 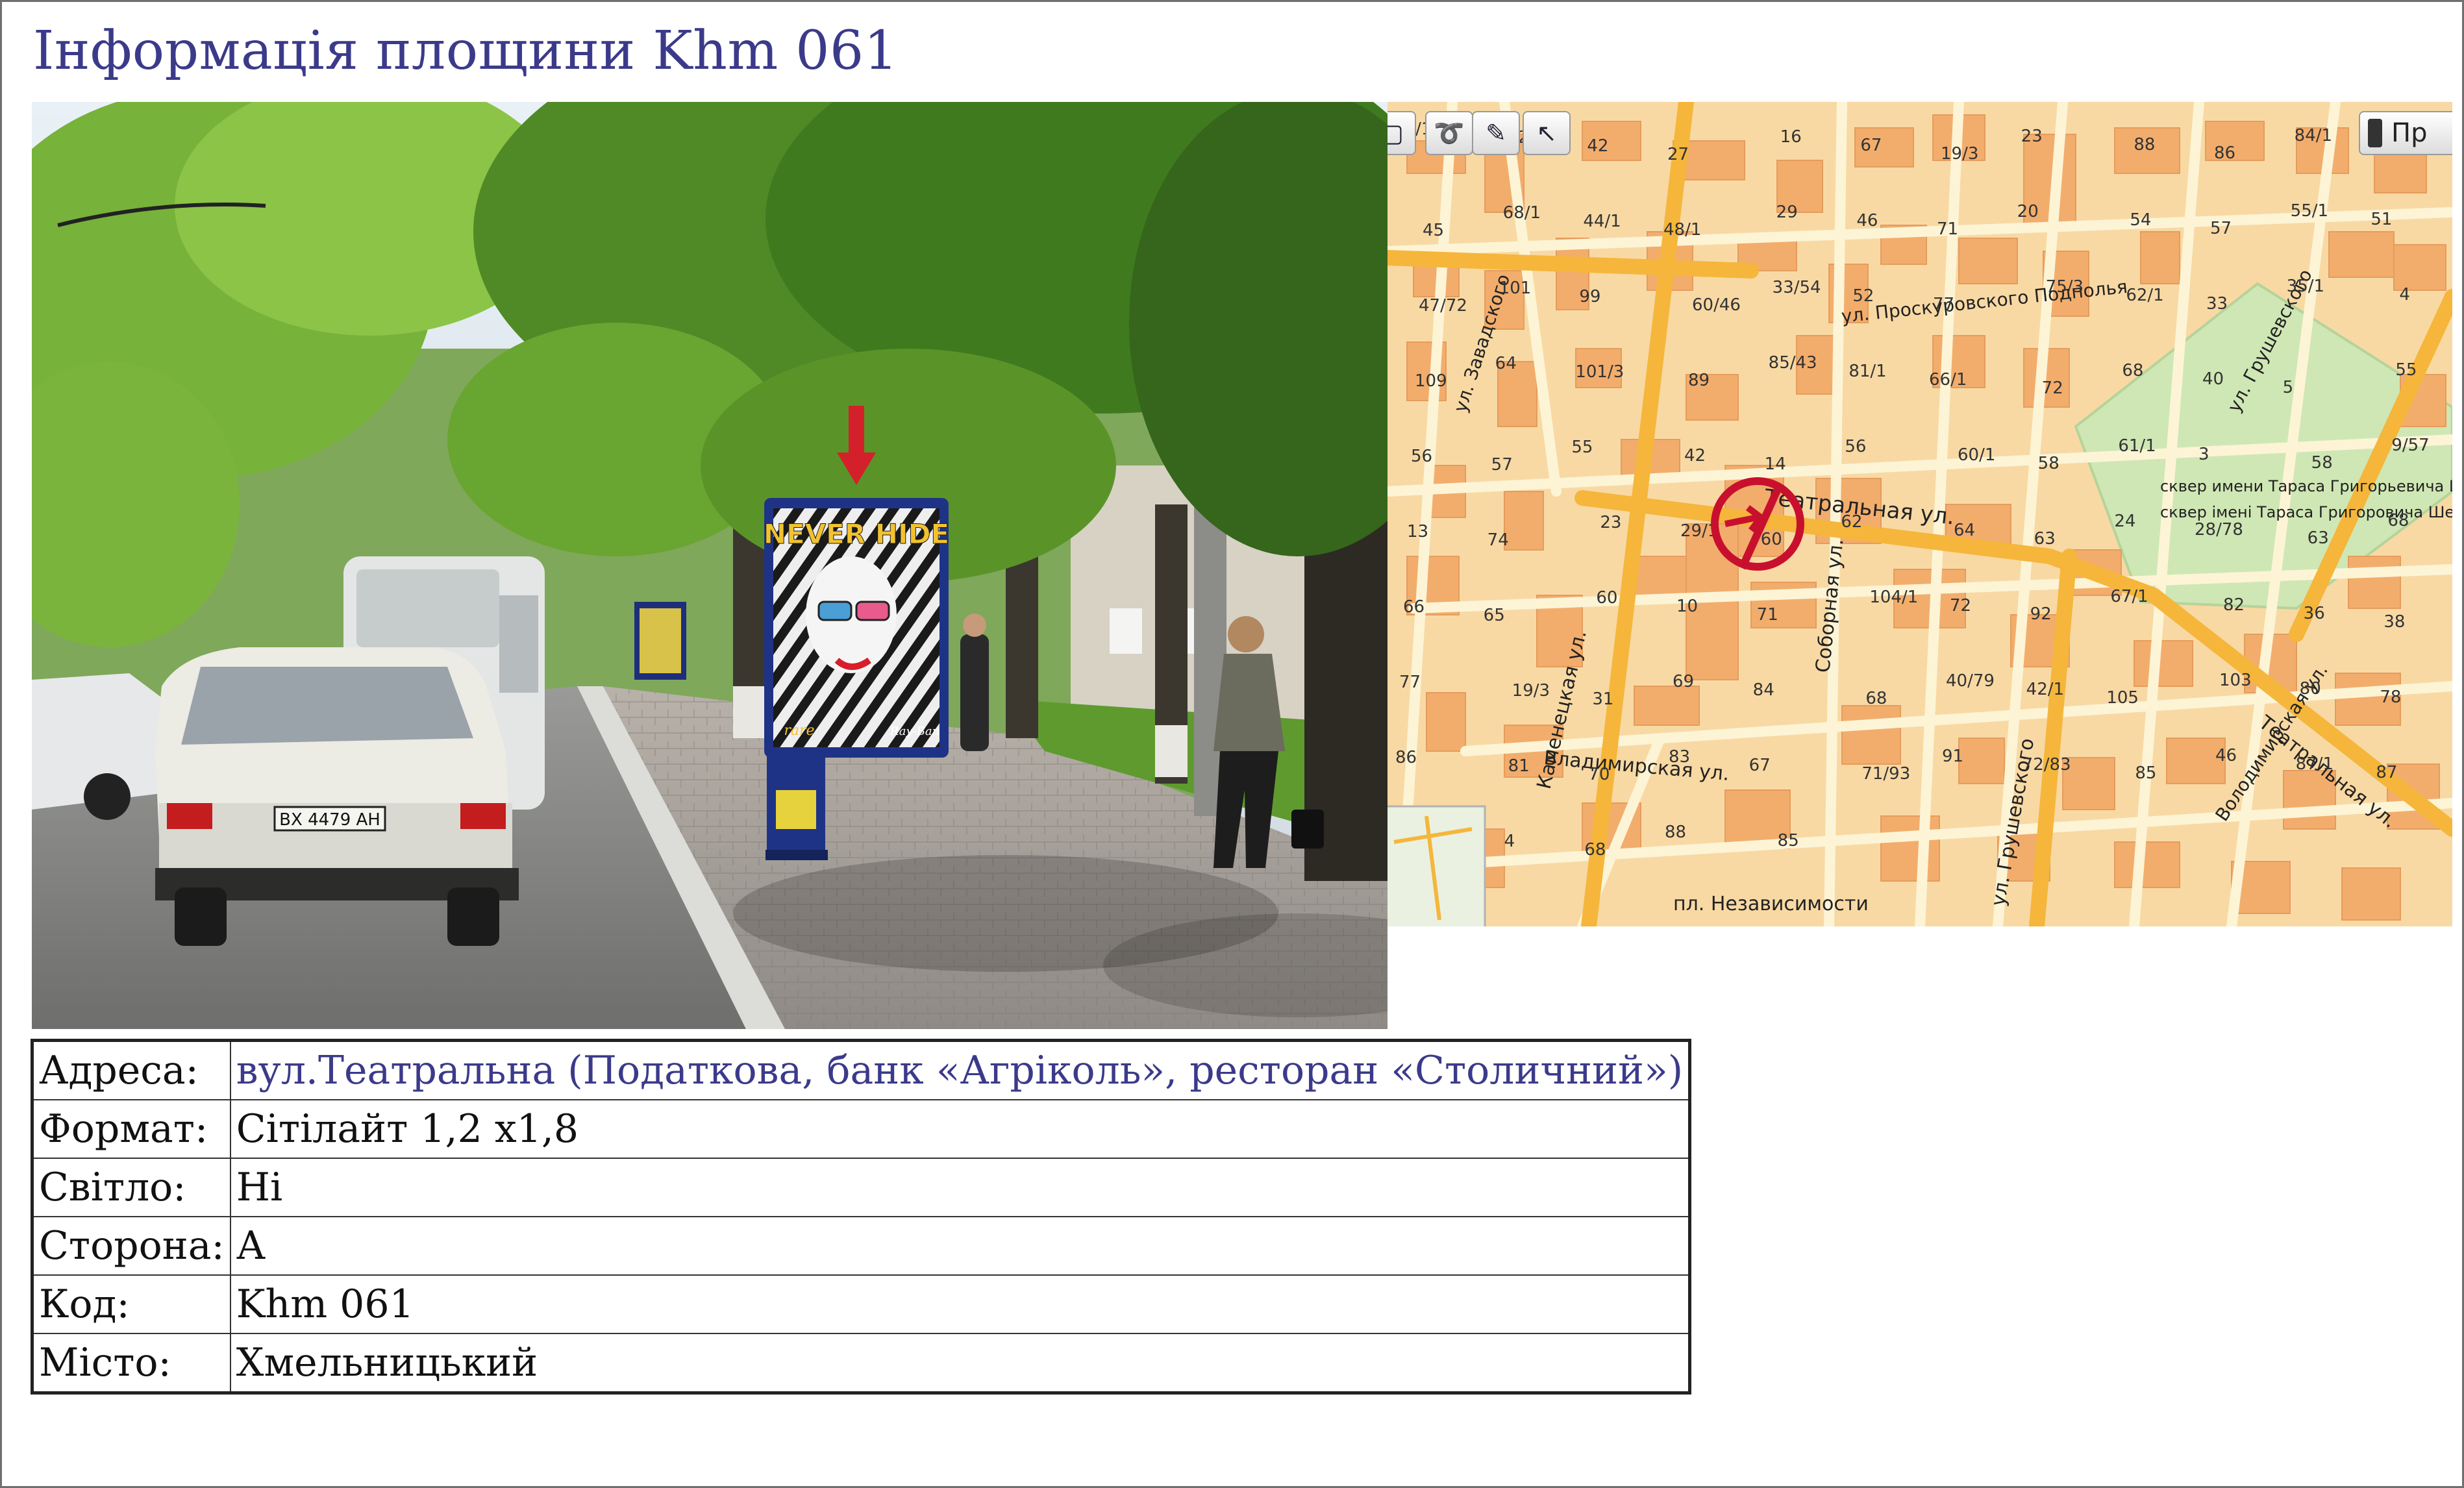 I want to click on map-house-number: 10, so click(x=1687, y=606).